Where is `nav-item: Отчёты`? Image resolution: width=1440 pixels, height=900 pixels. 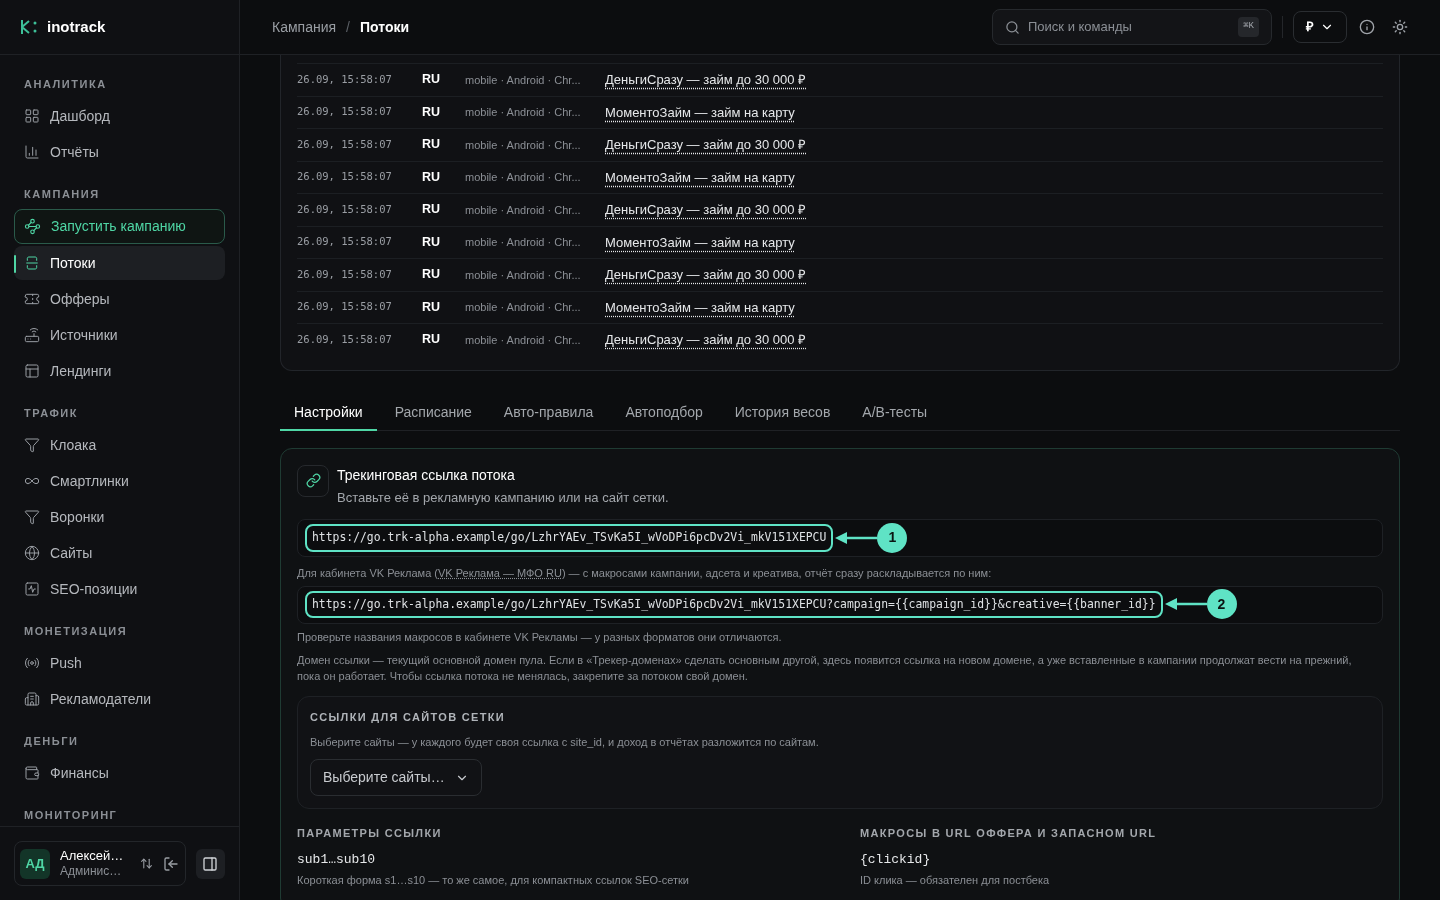 nav-item: Отчёты is located at coordinates (119, 152).